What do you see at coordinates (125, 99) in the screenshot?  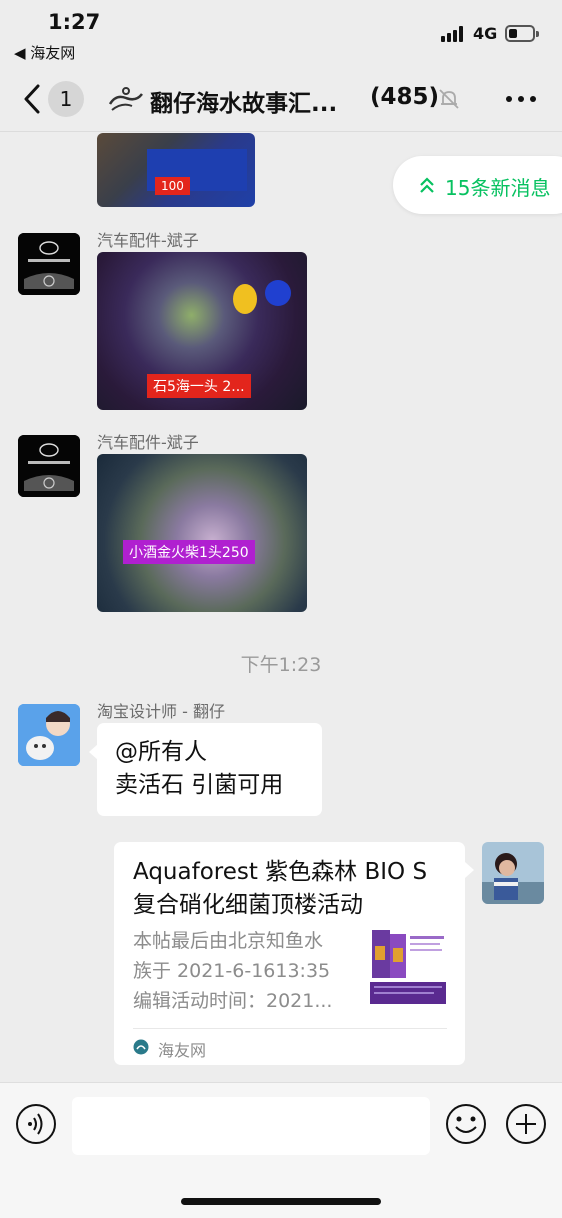 I see `group-logo-icon` at bounding box center [125, 99].